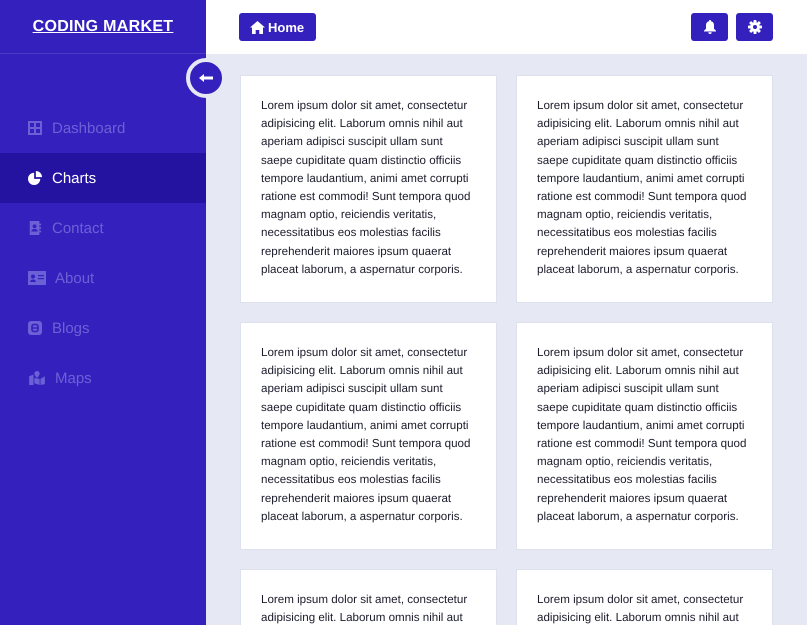  I want to click on notifications-button, so click(709, 27).